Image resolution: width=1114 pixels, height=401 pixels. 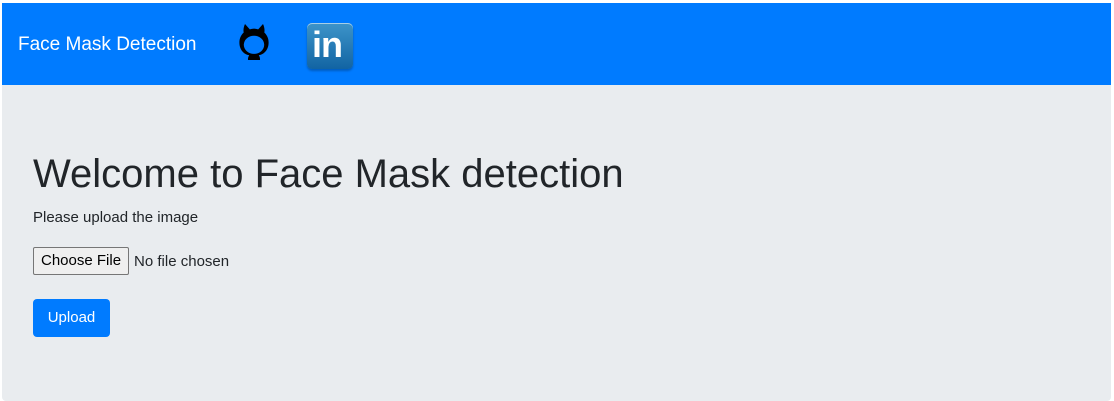 I want to click on navbar-brand: Face Mask Detection, so click(x=107, y=45).